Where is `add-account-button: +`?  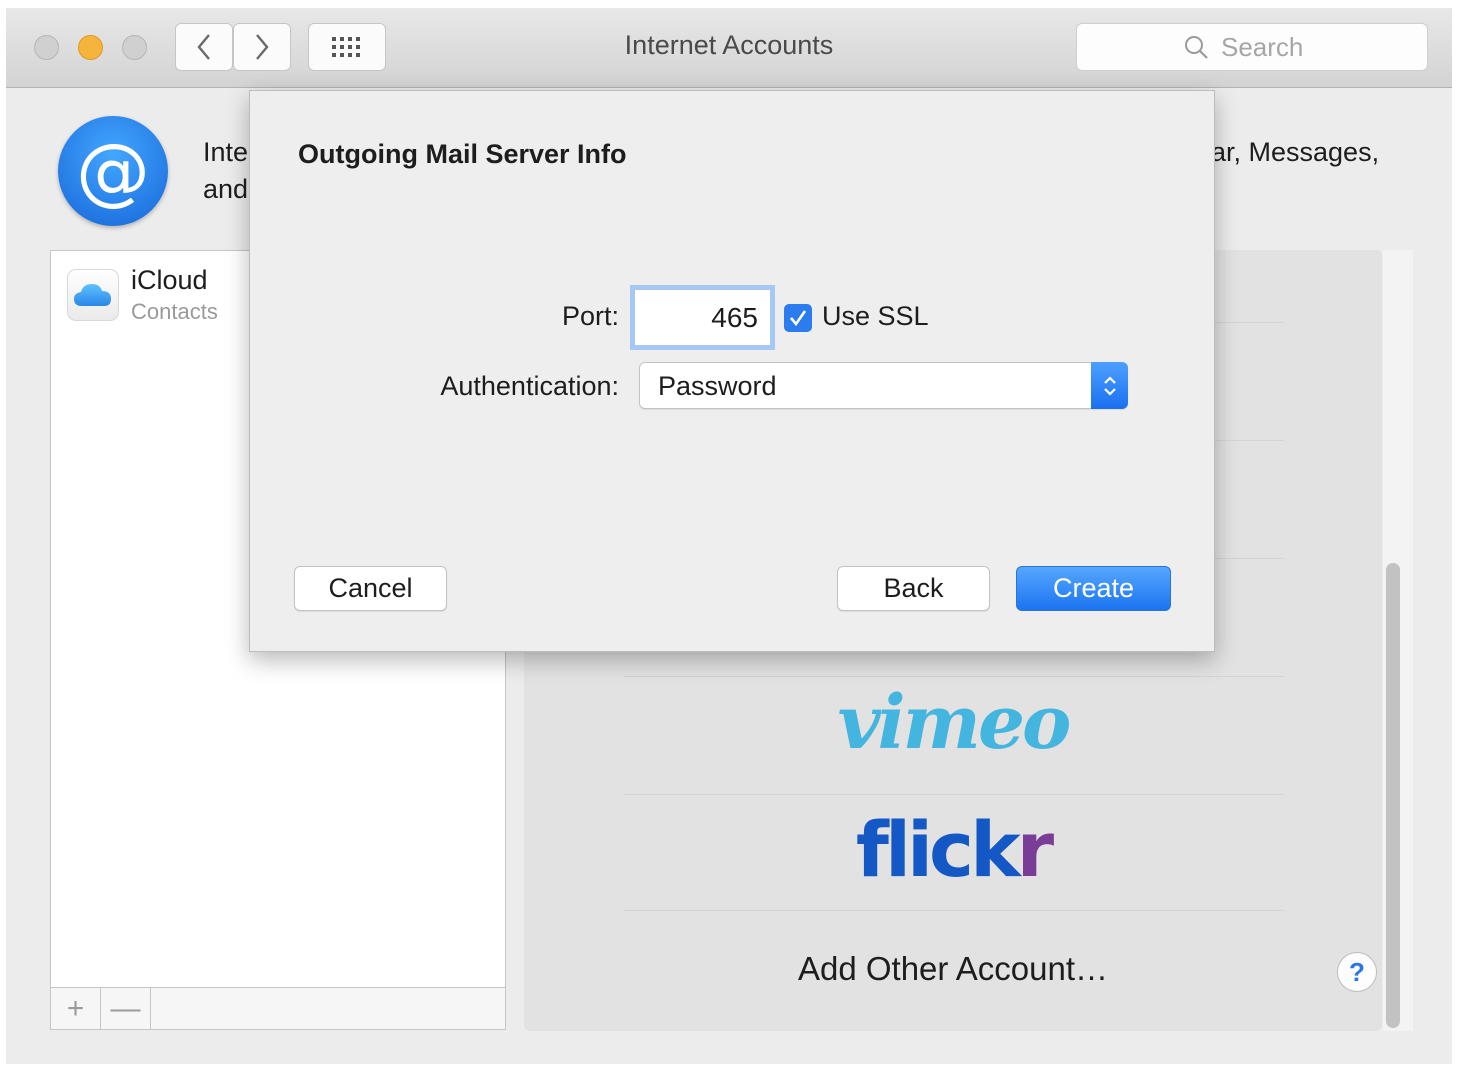 add-account-button: + is located at coordinates (76, 1008).